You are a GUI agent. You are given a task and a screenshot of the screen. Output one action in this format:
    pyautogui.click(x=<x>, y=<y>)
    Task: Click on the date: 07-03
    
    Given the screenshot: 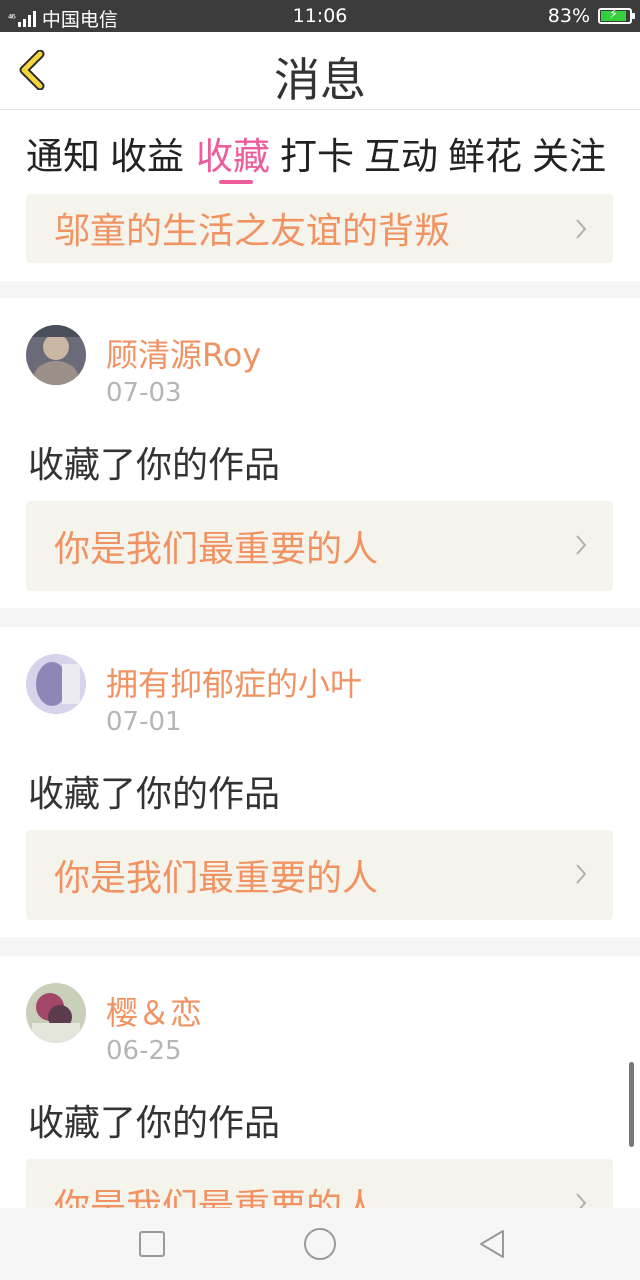 What is the action you would take?
    pyautogui.click(x=144, y=393)
    